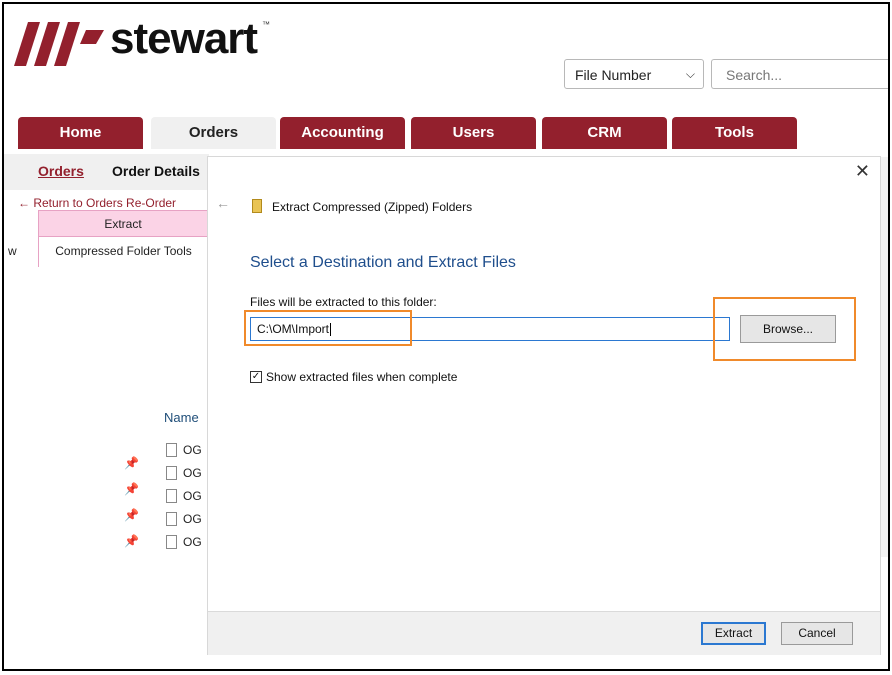 This screenshot has height=675, width=892. I want to click on tab-home: Home, so click(80, 133).